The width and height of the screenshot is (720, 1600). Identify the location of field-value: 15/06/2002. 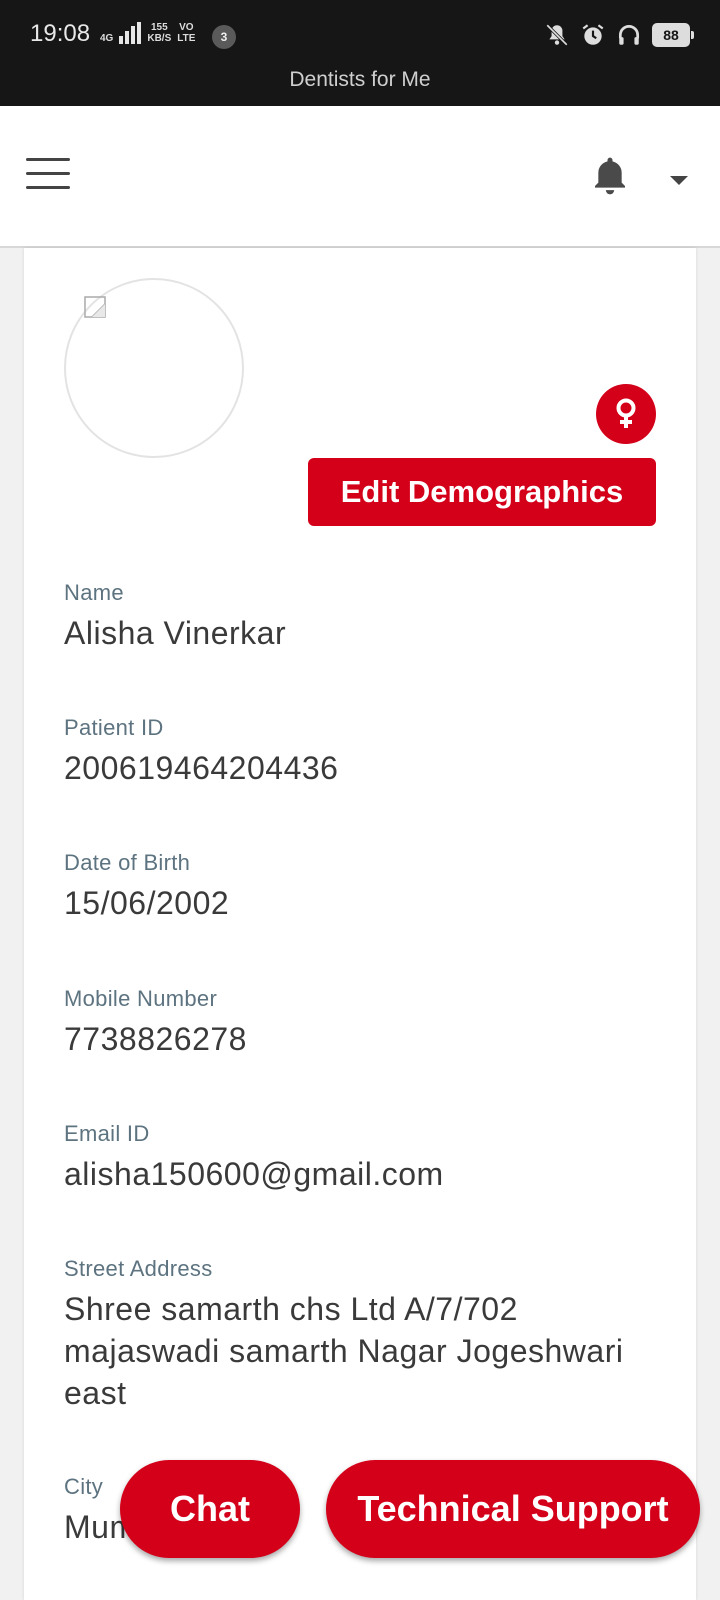
(147, 903).